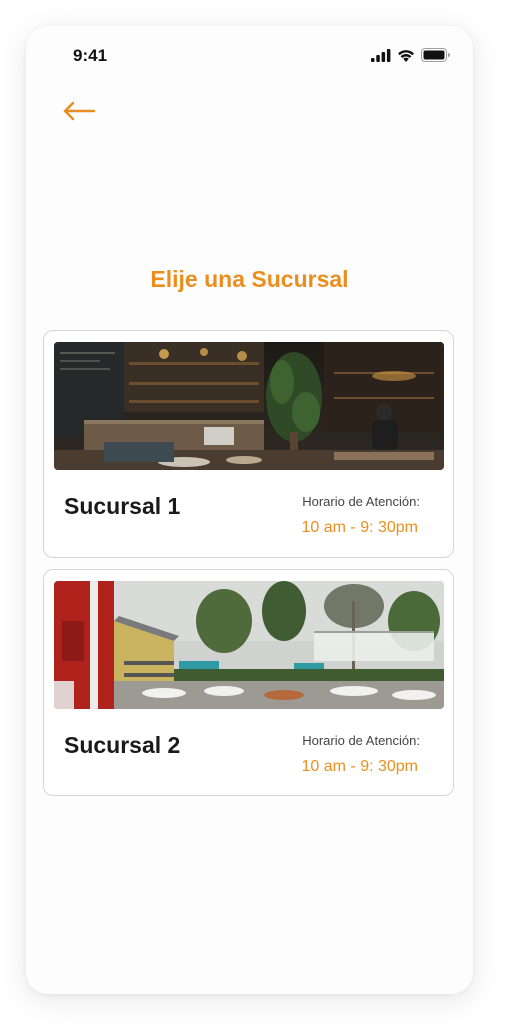 This screenshot has height=1033, width=512. What do you see at coordinates (122, 506) in the screenshot?
I see `branch-name: Sucursal 1` at bounding box center [122, 506].